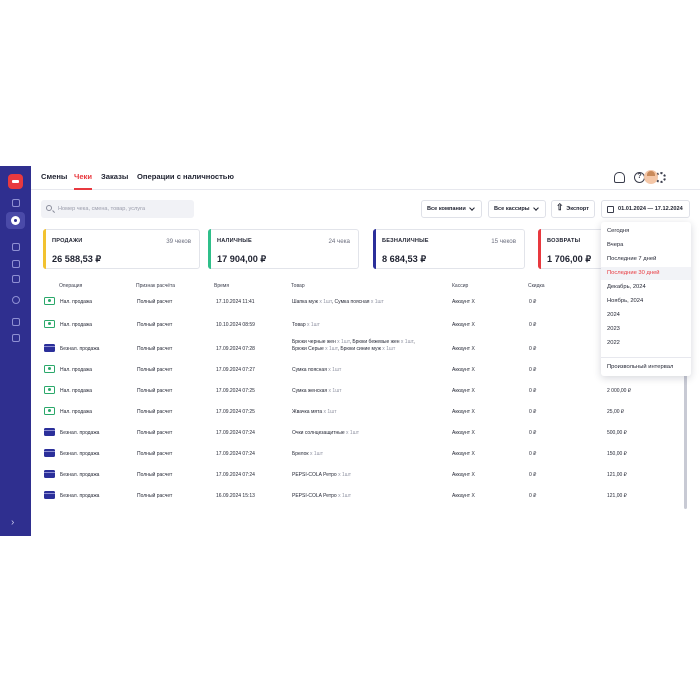 The image size is (700, 700). I want to click on goods-item-name: , Брюки бежевые жен, so click(374, 342).